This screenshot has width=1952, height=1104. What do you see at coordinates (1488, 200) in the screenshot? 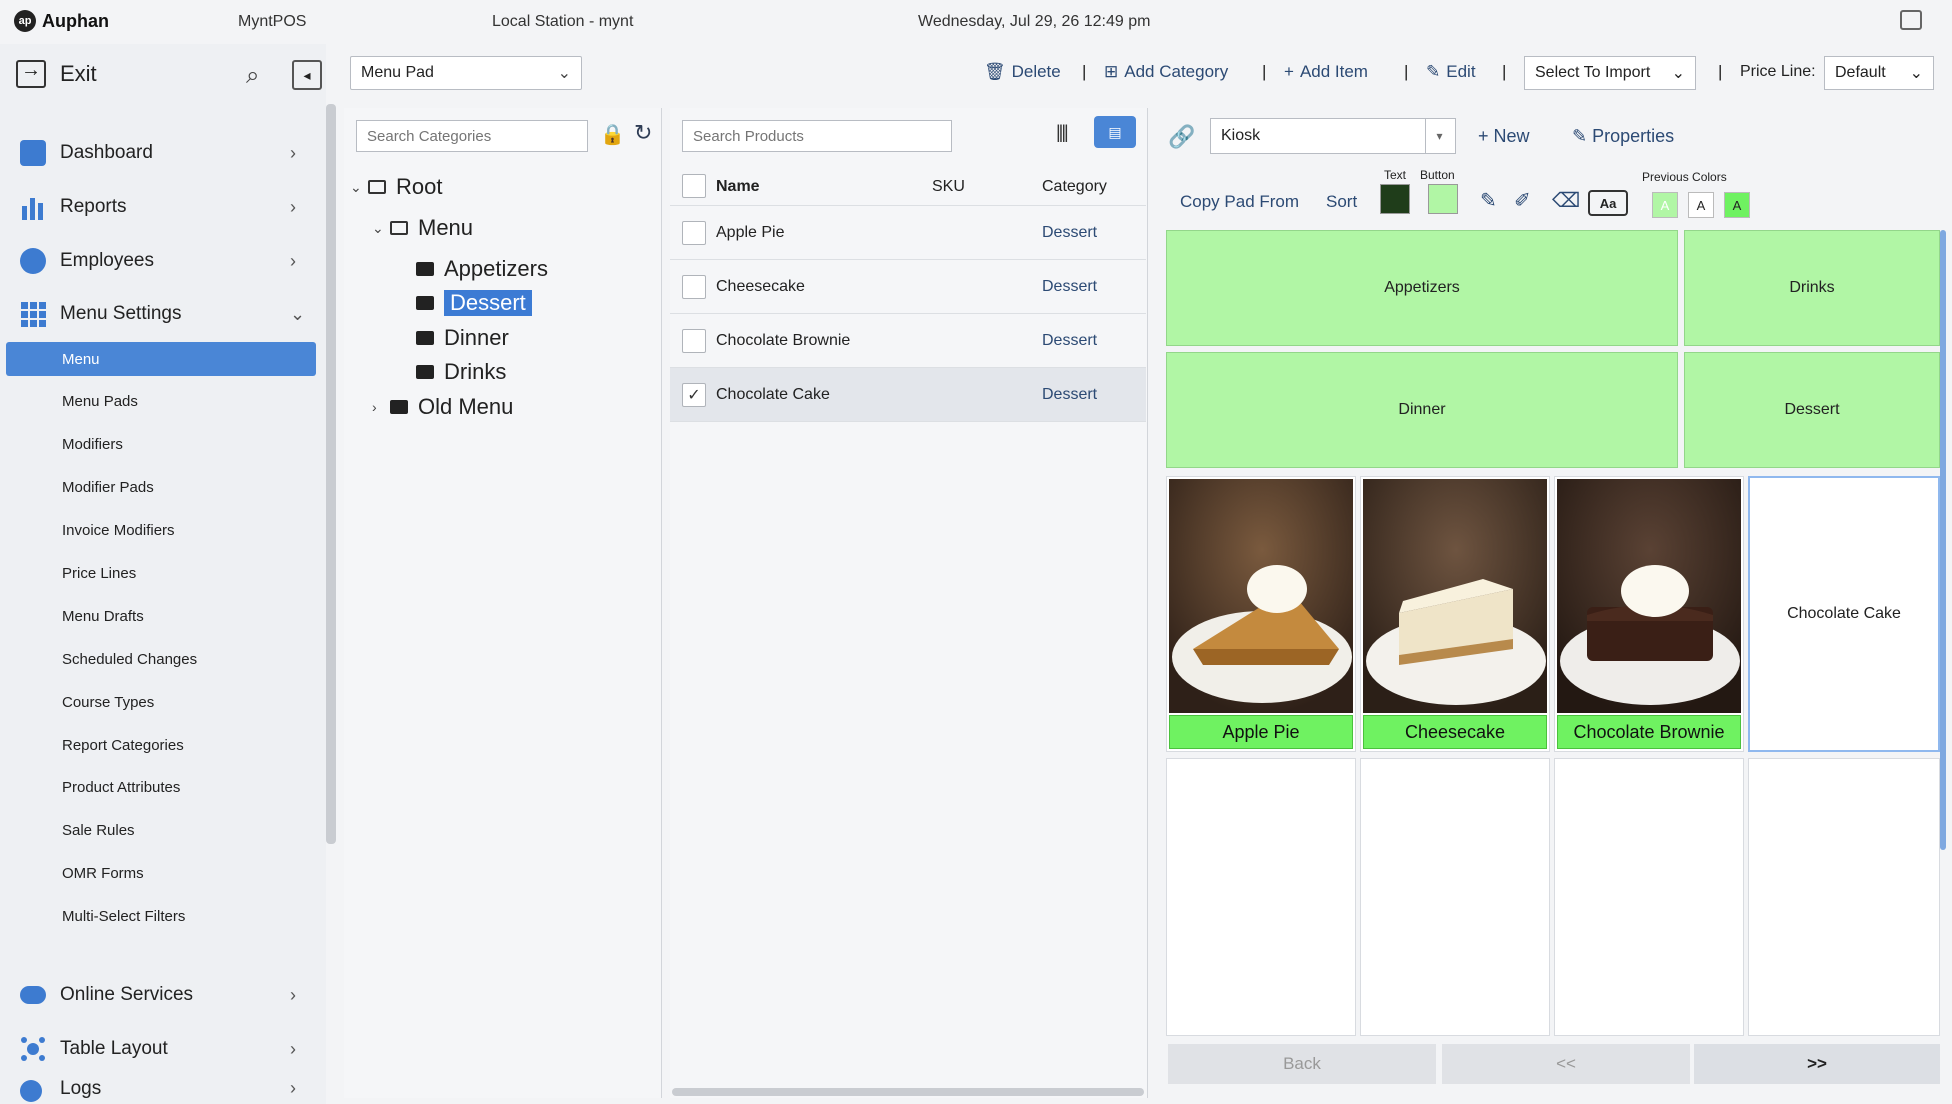
I see `color-picker-icon: ✎` at bounding box center [1488, 200].